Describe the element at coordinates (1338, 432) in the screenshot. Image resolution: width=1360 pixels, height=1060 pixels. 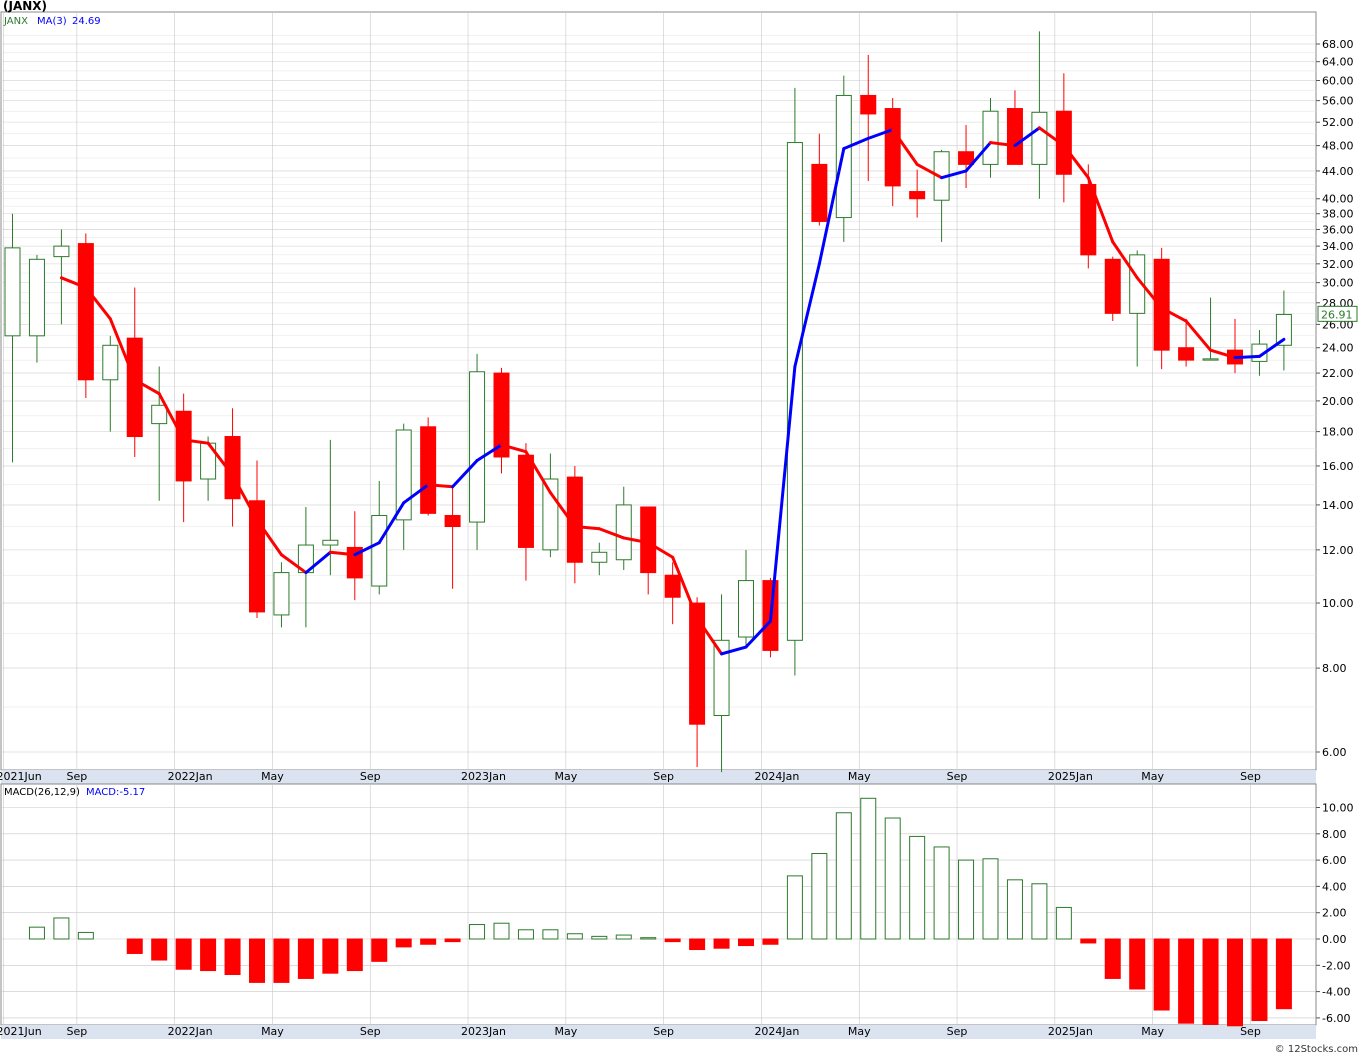
I see `price-tick-label: 18.00` at that location.